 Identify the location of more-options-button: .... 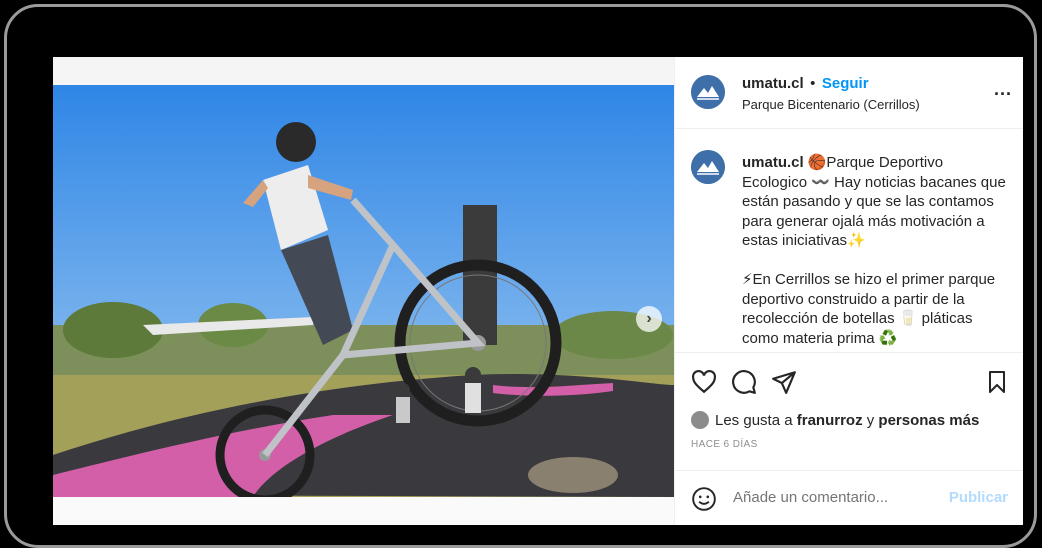
(1003, 89).